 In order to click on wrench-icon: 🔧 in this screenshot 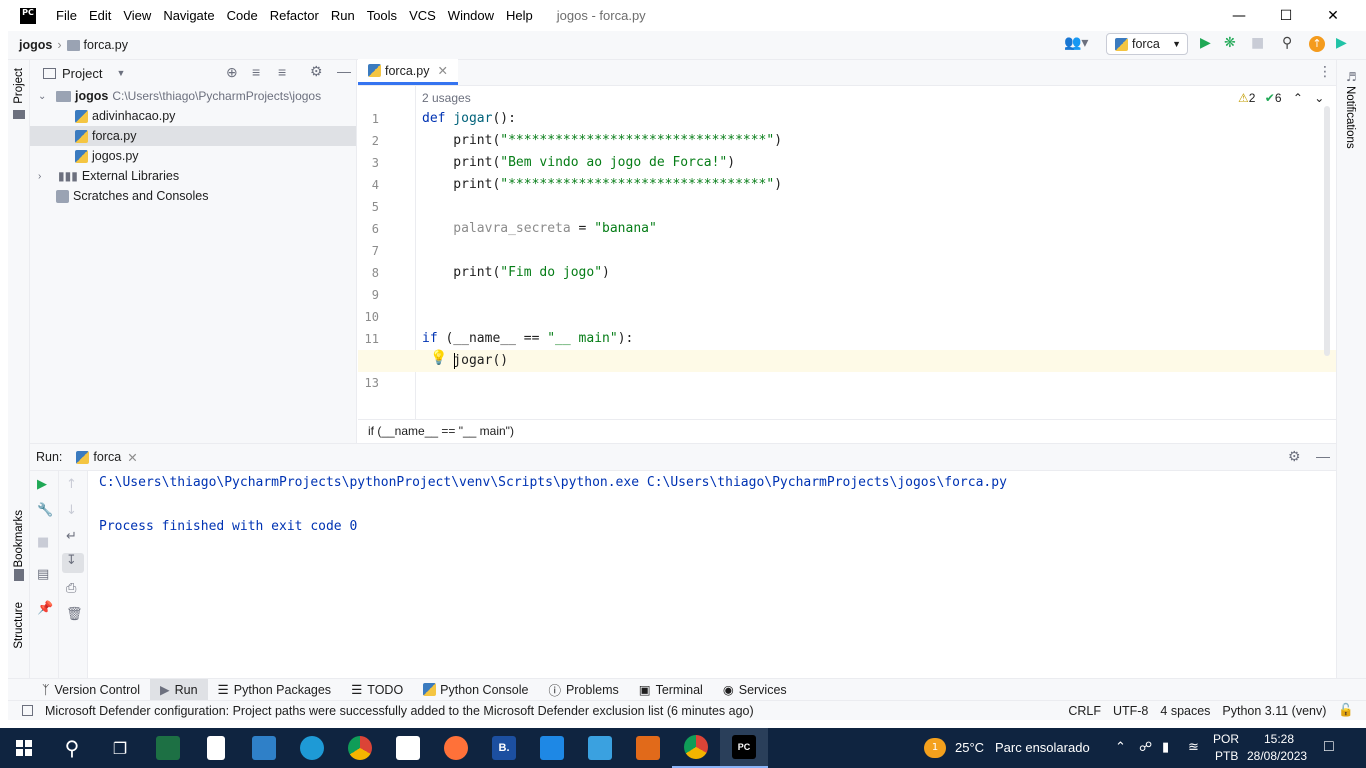, I will do `click(45, 510)`.